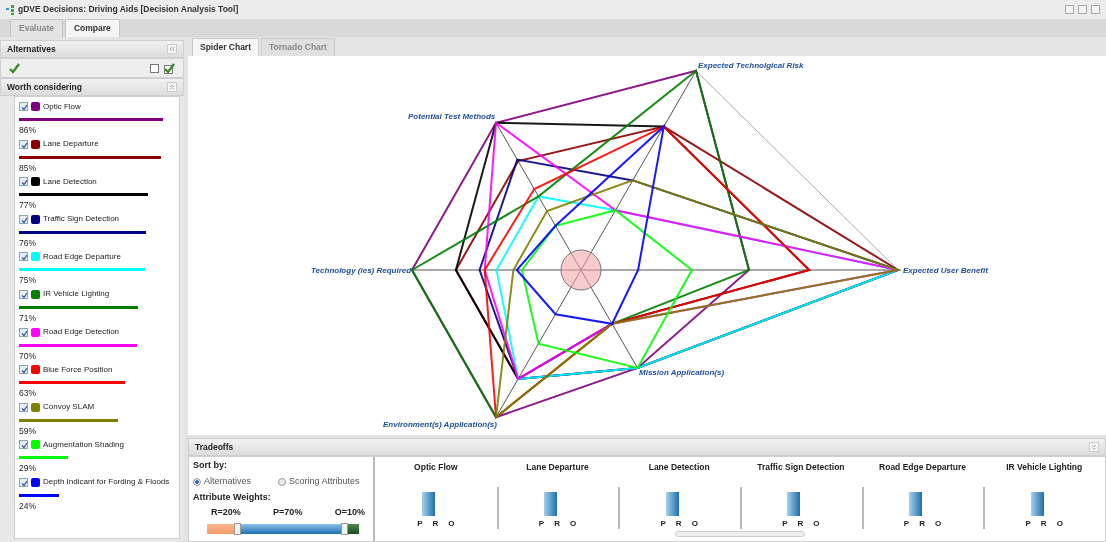  Describe the element at coordinates (226, 512) in the screenshot. I see `weight-value: R=20%` at that location.